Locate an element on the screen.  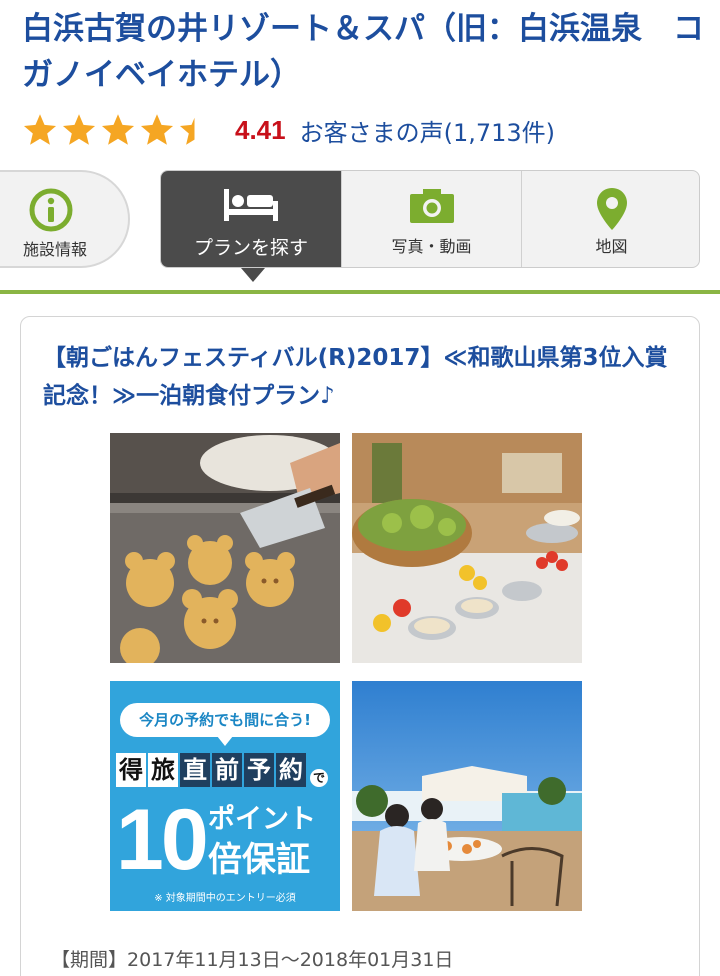
camera-icon is located at coordinates (431, 206).